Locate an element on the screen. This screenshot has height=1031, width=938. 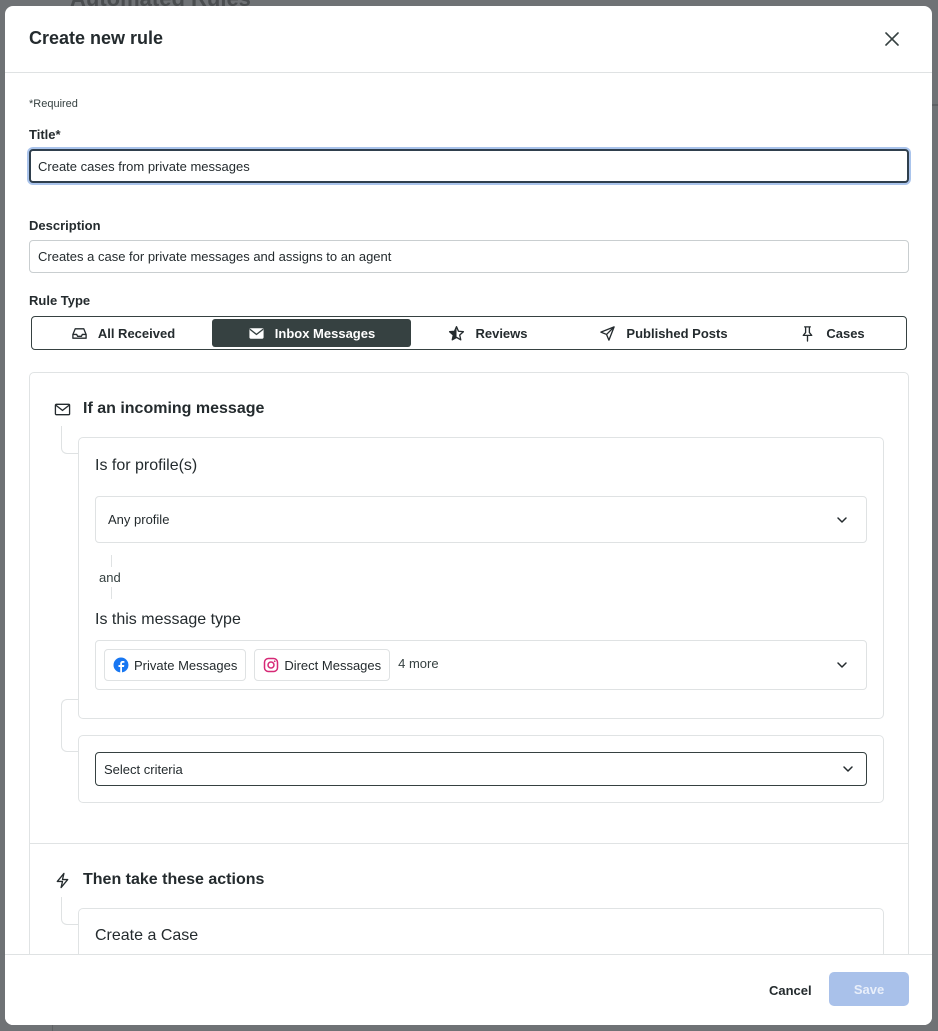
chip-label: Direct Messages is located at coordinates (333, 665).